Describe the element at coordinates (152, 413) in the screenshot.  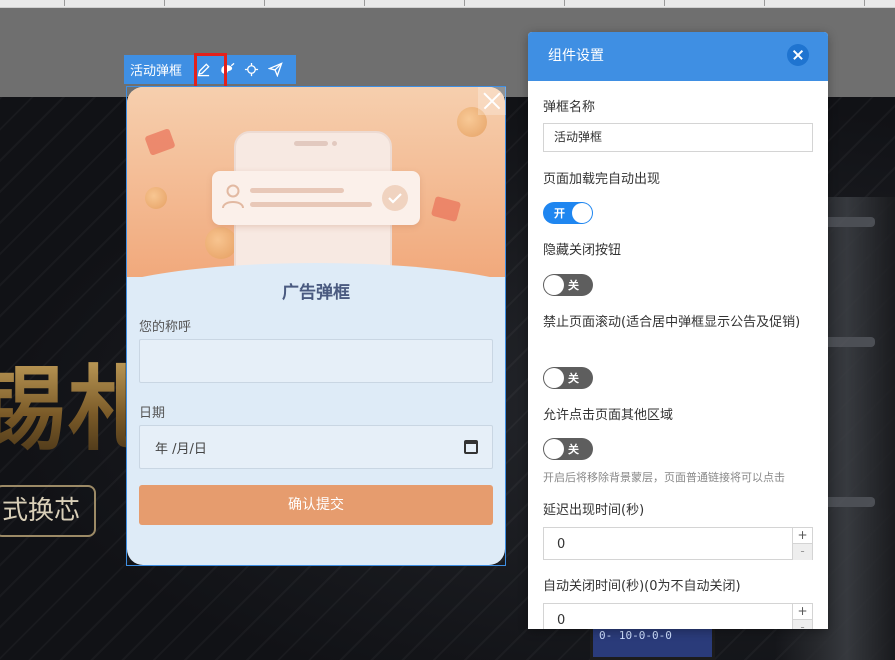
I see `date-field-label: 日期` at that location.